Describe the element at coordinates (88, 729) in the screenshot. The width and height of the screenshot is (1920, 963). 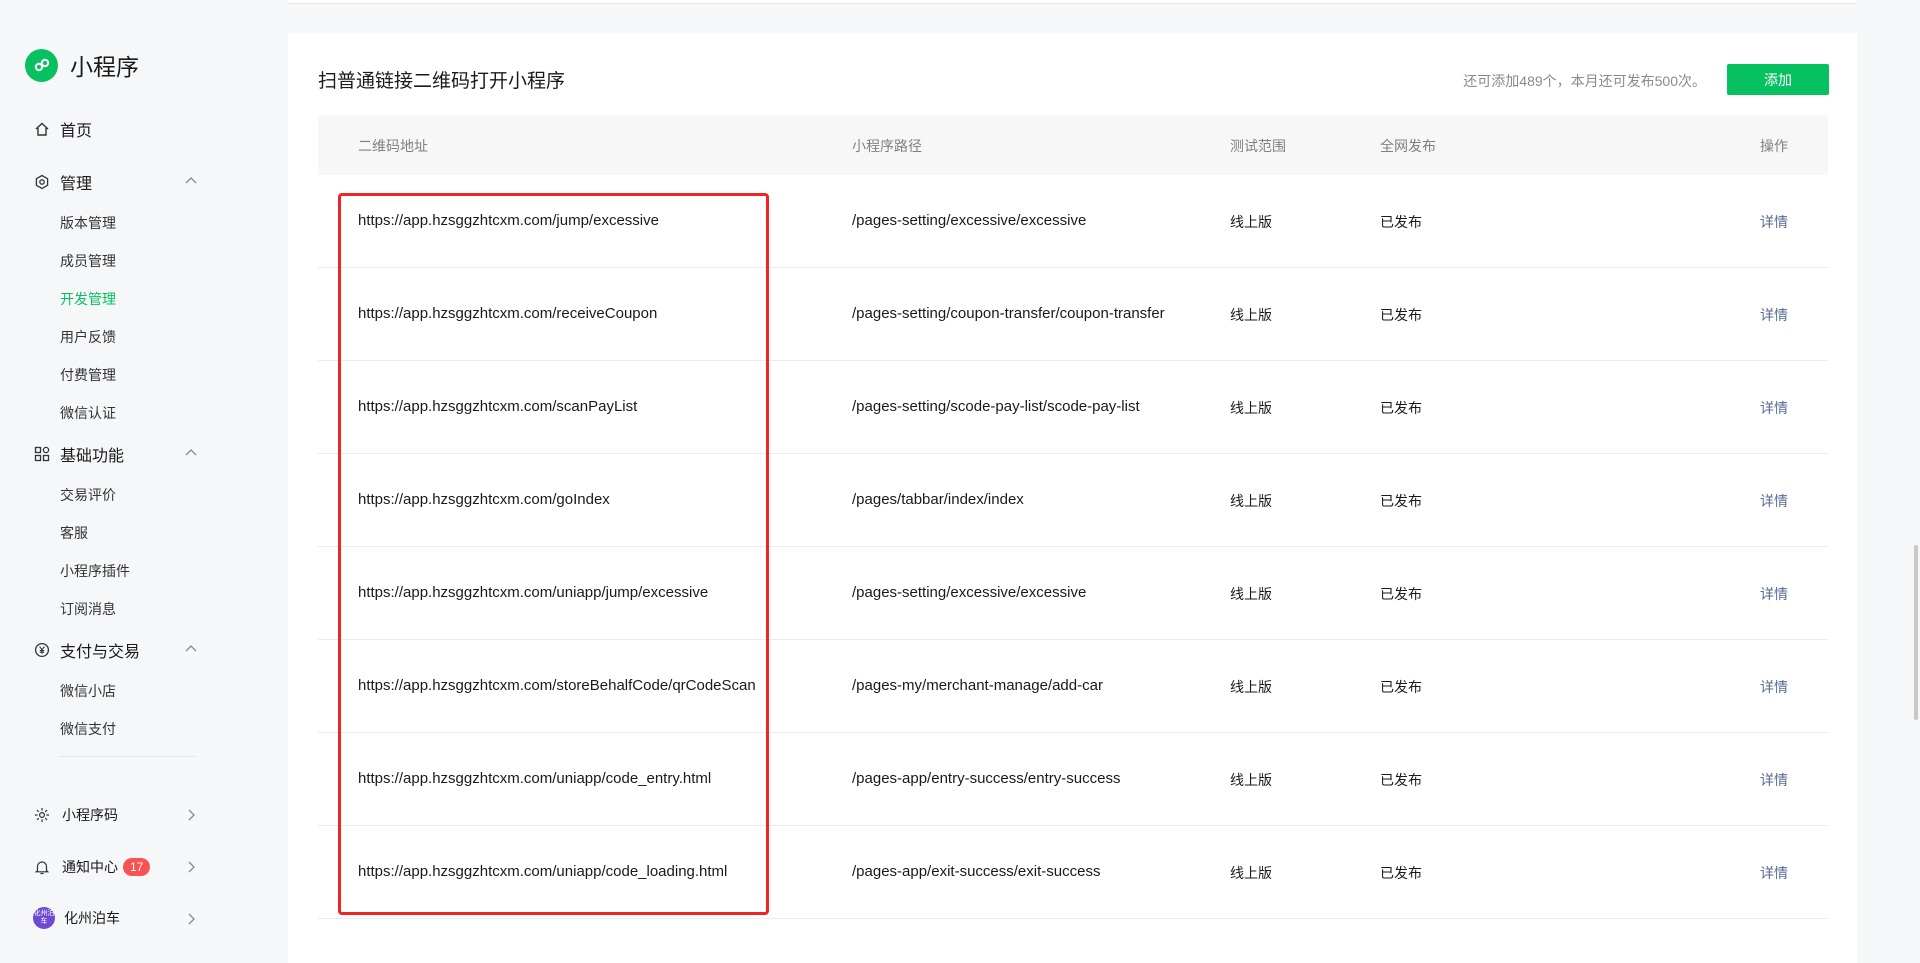
I see `nav-wechat-pay: 微信支付` at that location.